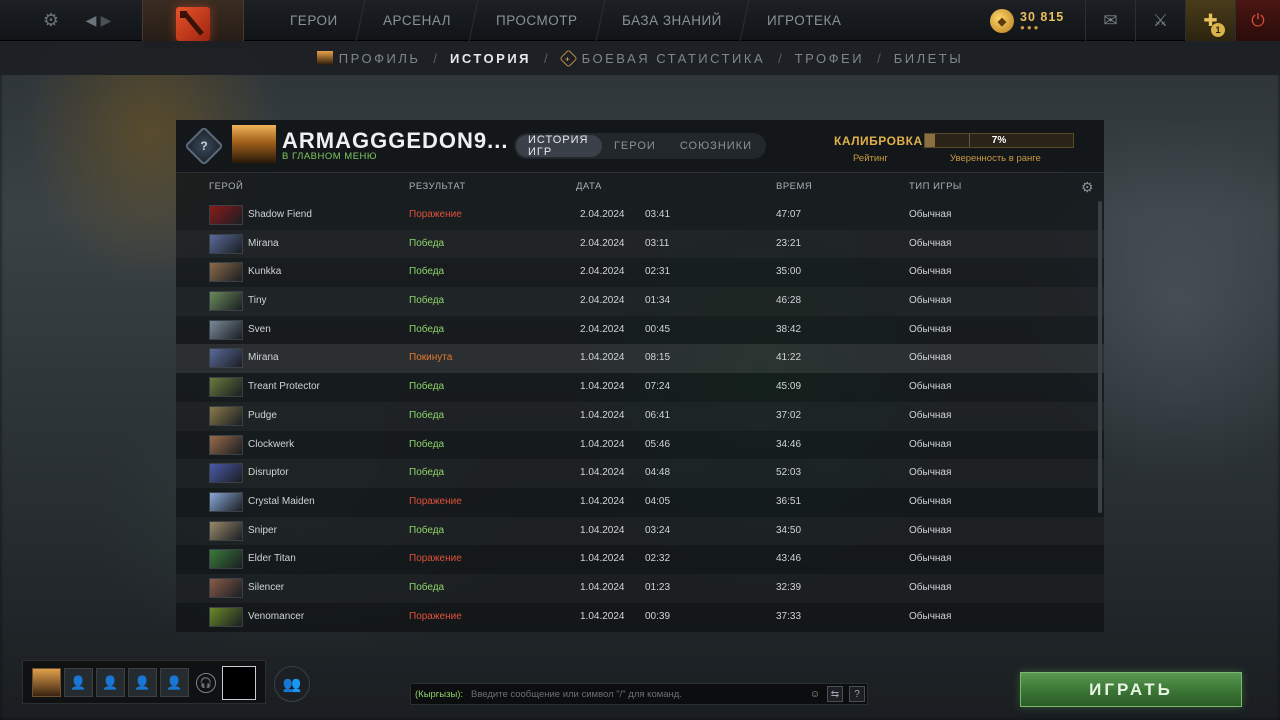 The width and height of the screenshot is (1280, 720). Describe the element at coordinates (537, 20) in the screenshot. I see `nav-watch: ПРОСМОТР` at that location.